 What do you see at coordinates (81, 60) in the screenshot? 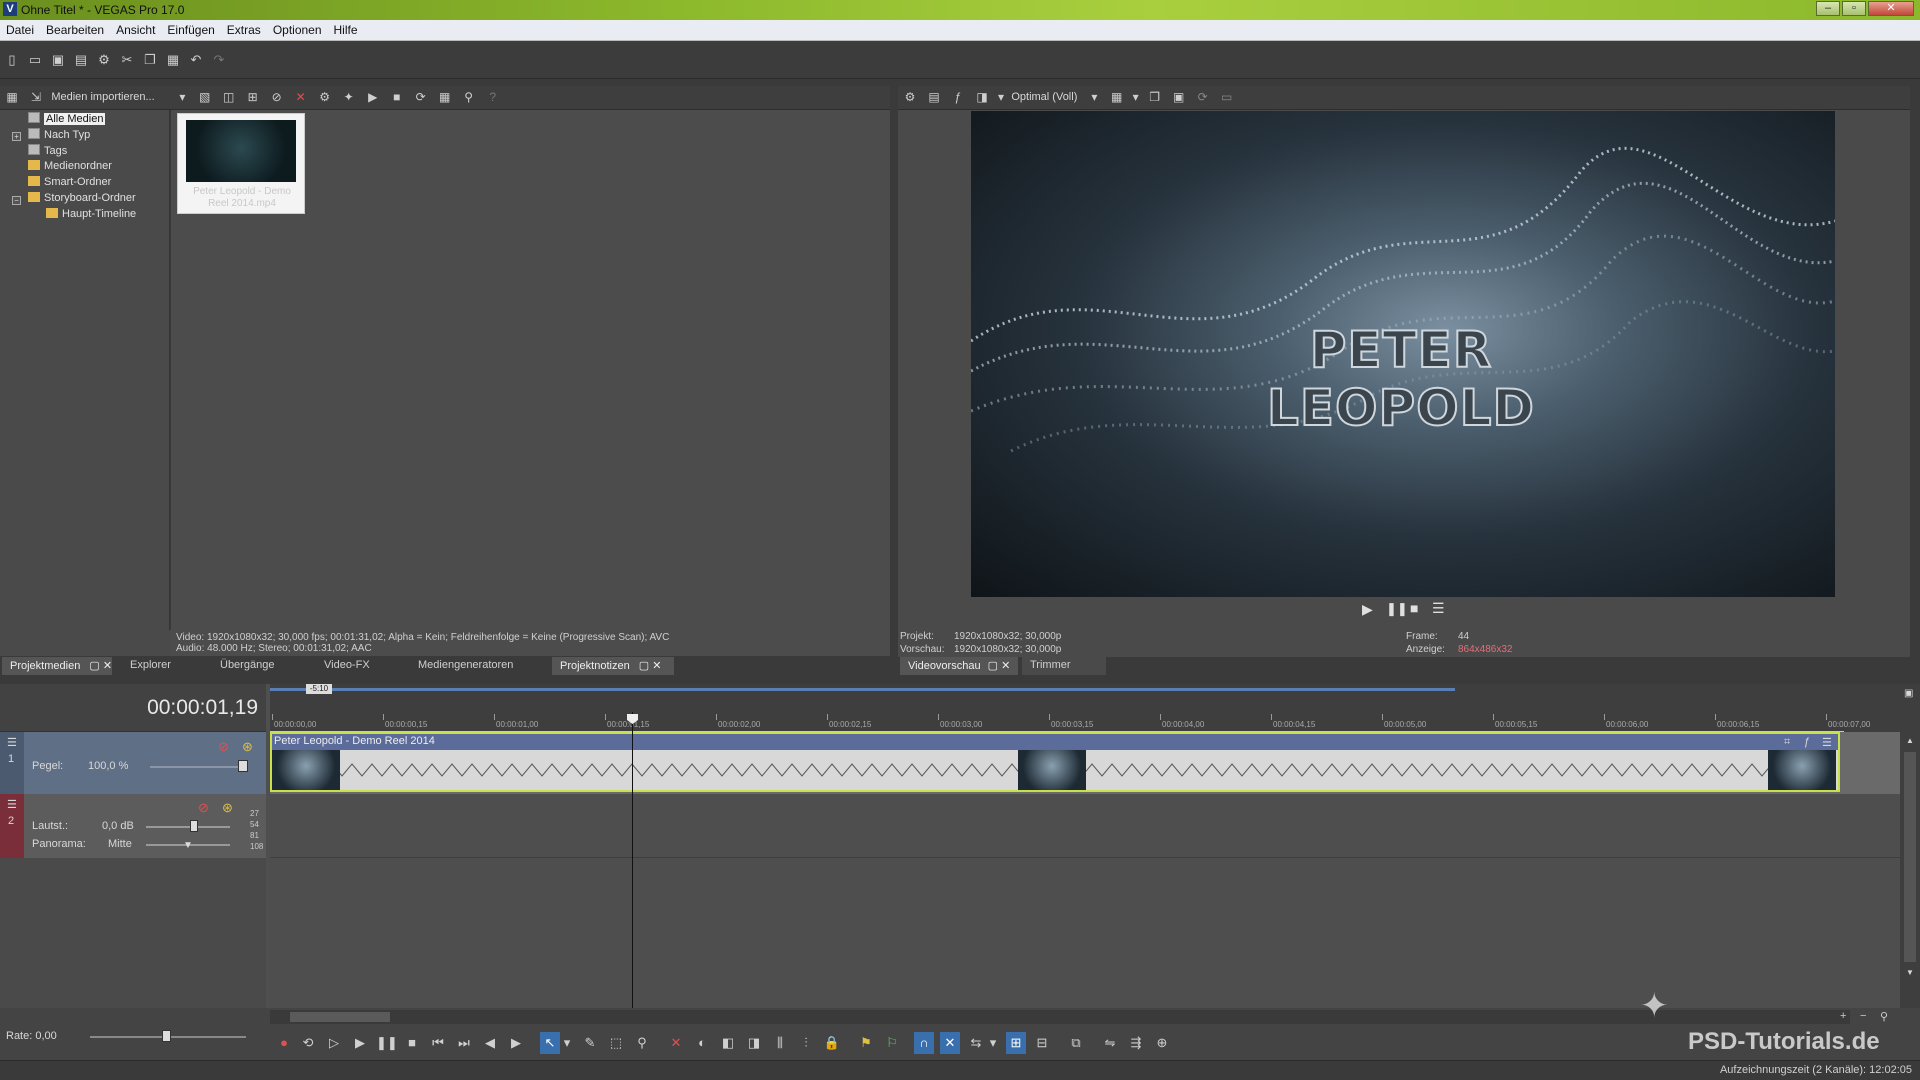
I see `save-as-icon: ▤` at bounding box center [81, 60].